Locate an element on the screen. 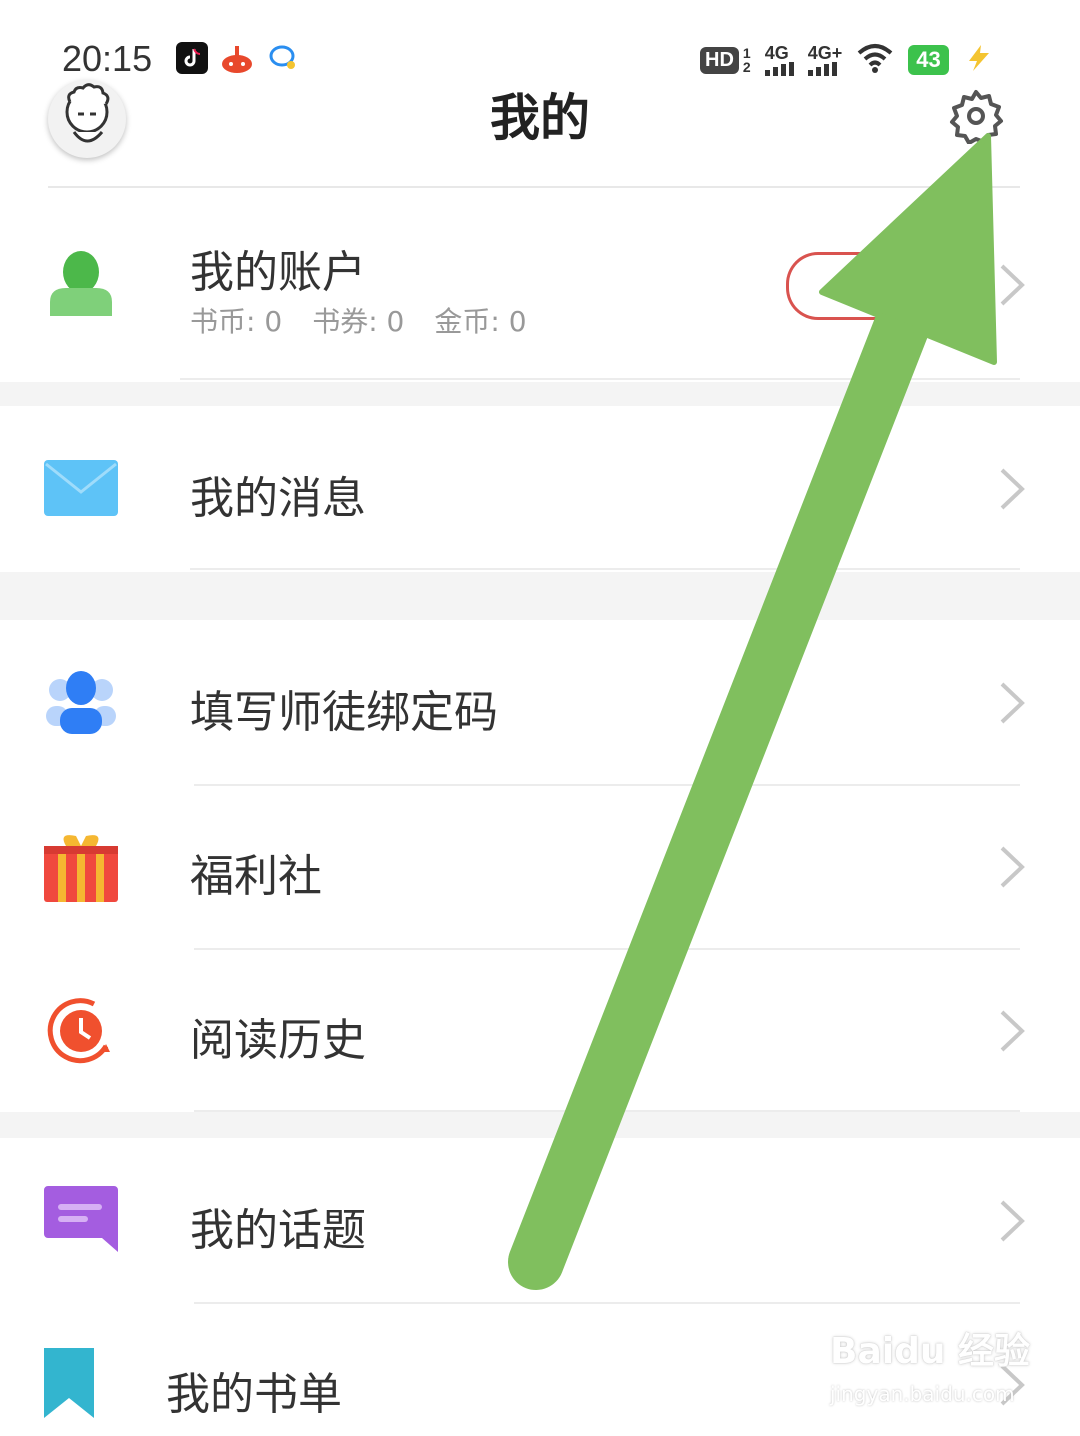 This screenshot has width=1080, height=1436. stat-shubi: 书币: 0 is located at coordinates (236, 321).